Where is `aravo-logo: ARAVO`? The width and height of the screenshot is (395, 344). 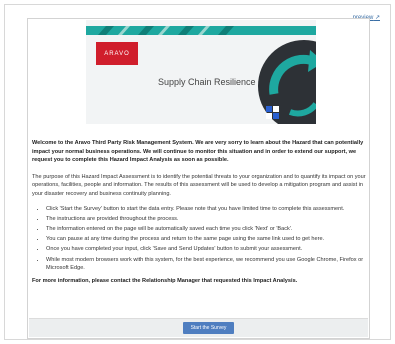 aravo-logo: ARAVO is located at coordinates (117, 53).